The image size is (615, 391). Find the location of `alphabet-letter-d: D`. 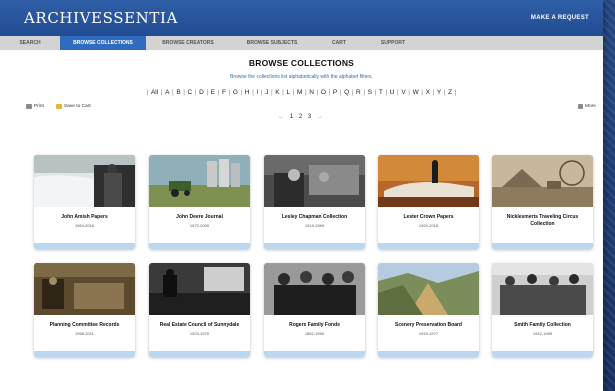

alphabet-letter-d: D is located at coordinates (202, 92).